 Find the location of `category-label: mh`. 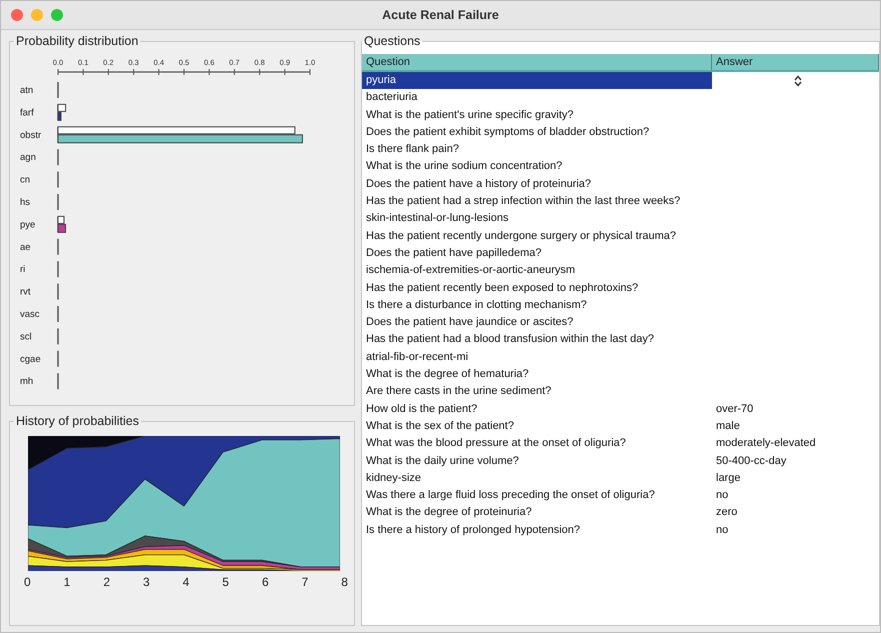

category-label: mh is located at coordinates (27, 382).